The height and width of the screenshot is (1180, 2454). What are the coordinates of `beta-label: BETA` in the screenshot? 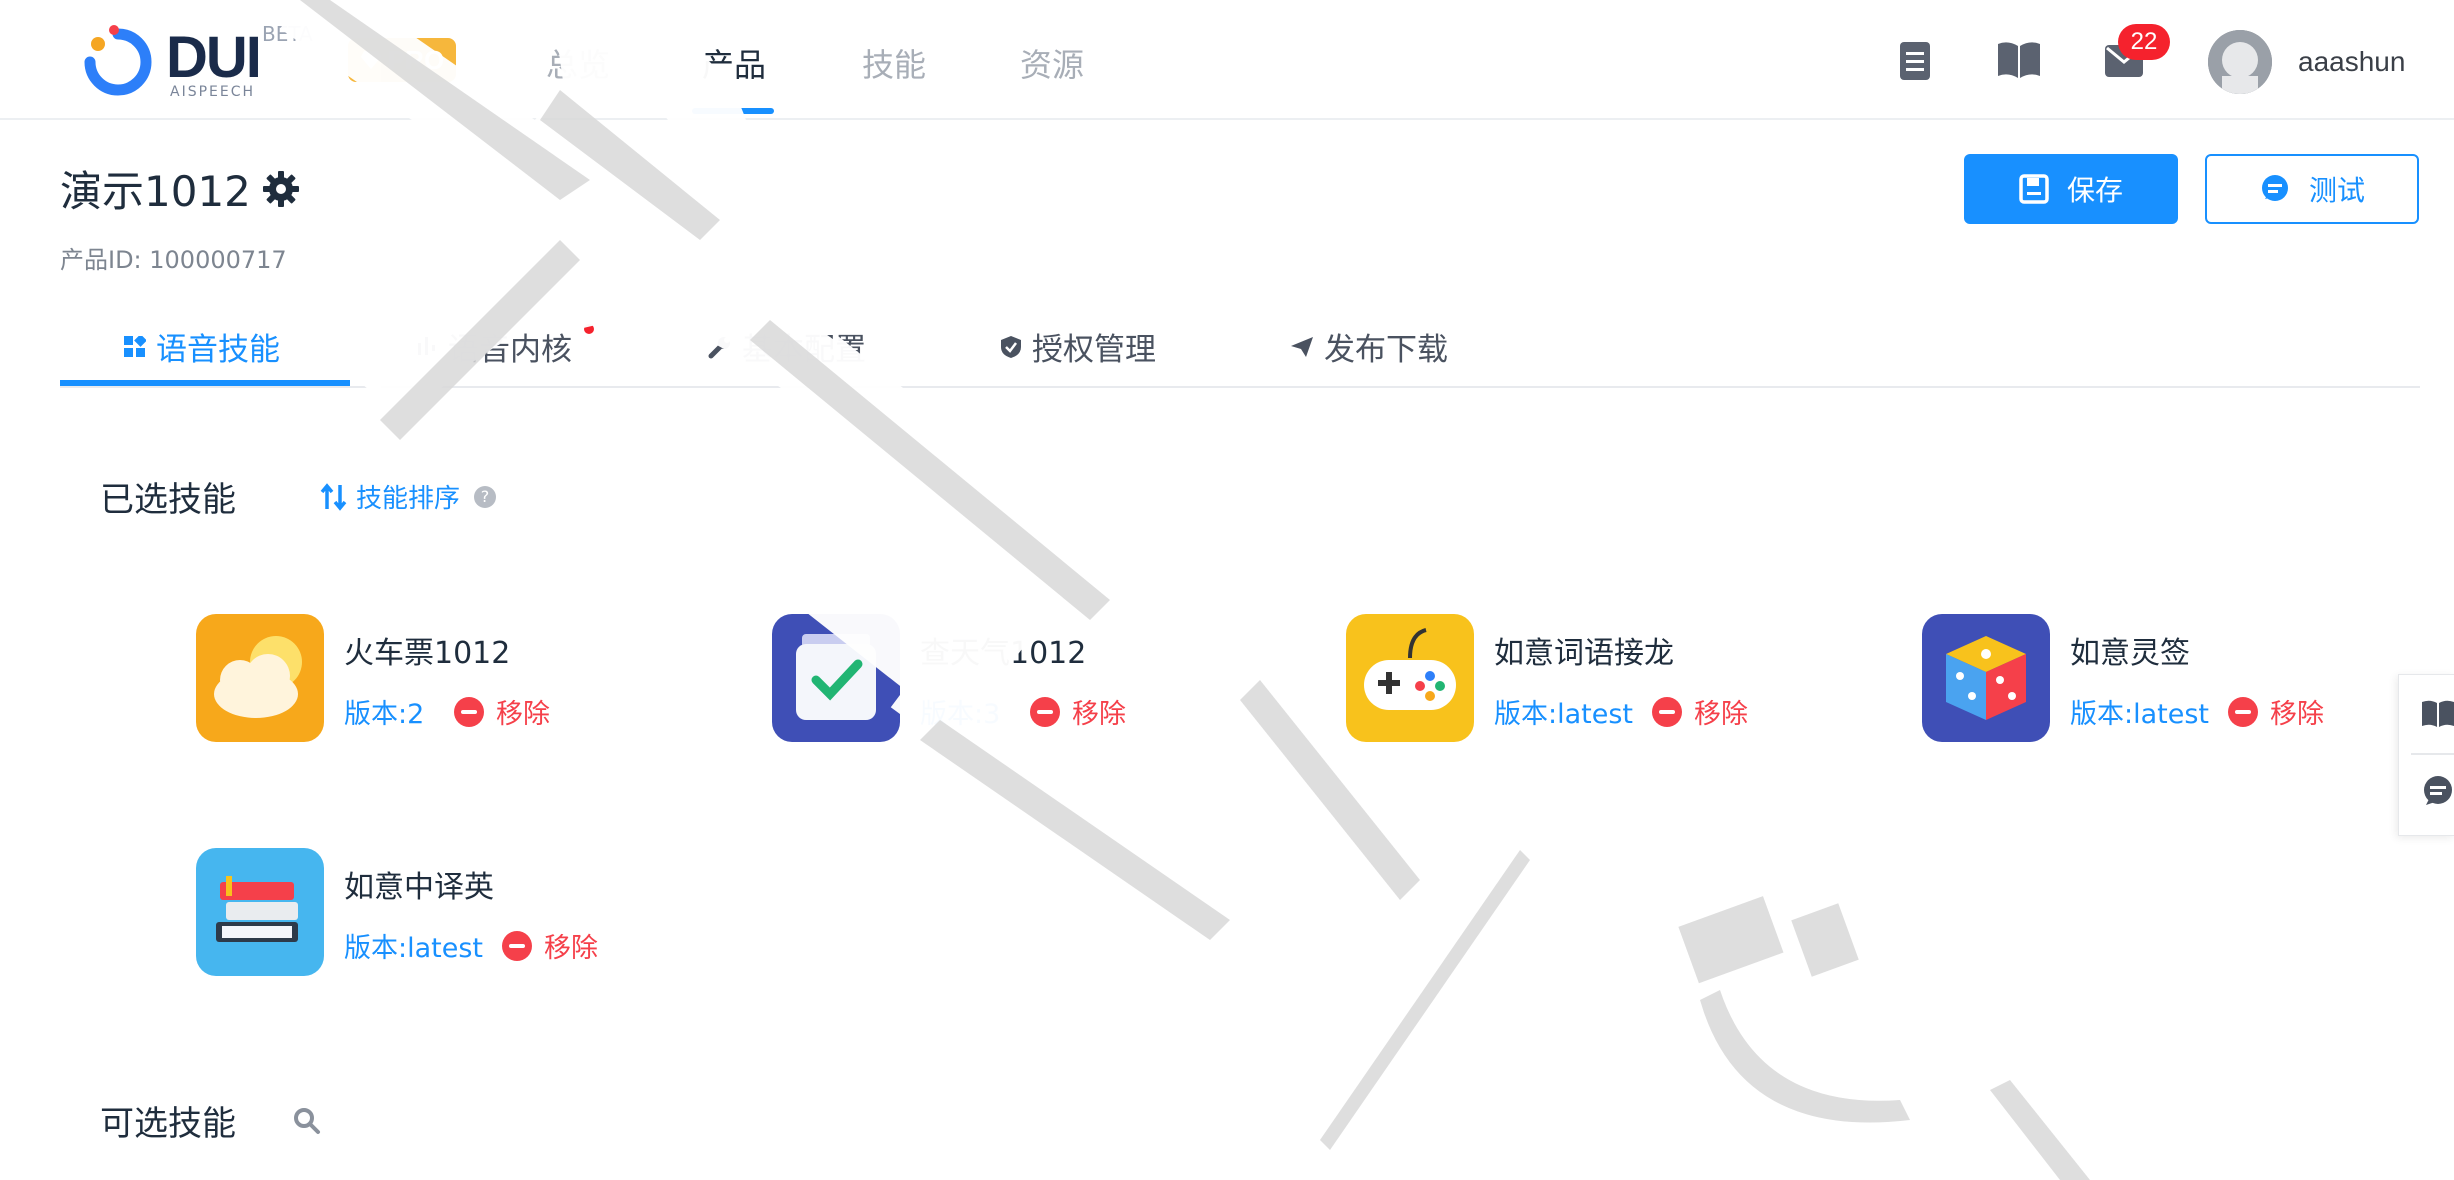 It's located at (287, 34).